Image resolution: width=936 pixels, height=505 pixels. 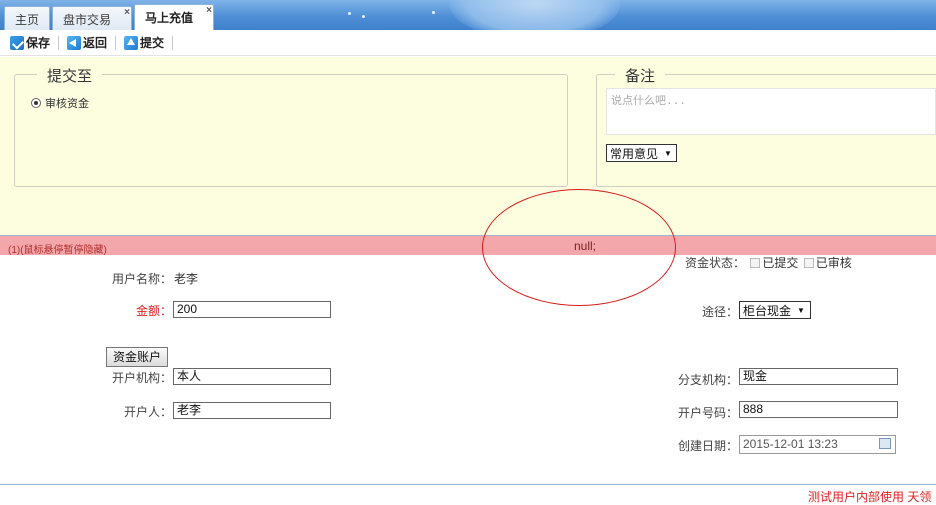 I want to click on account-holder-value: 老李, so click(x=189, y=410).